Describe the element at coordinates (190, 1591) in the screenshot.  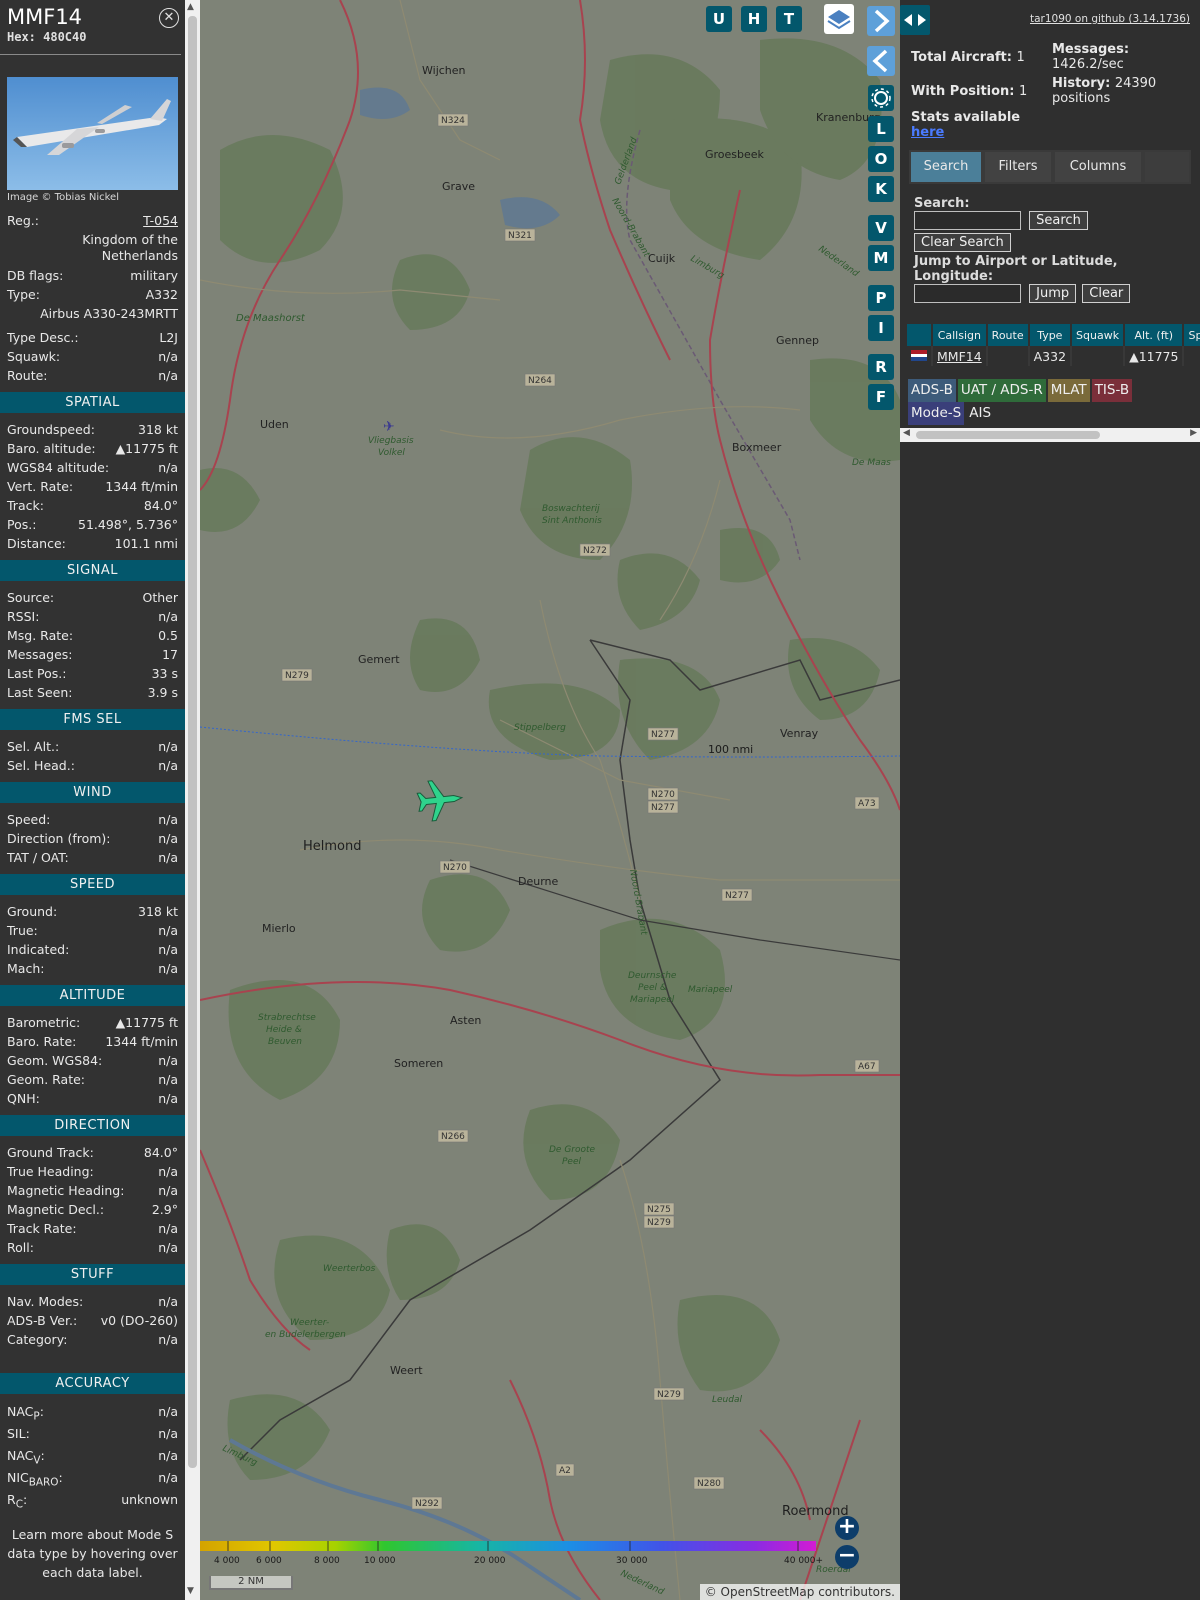
I see `scroll-down-icon: ▼` at that location.